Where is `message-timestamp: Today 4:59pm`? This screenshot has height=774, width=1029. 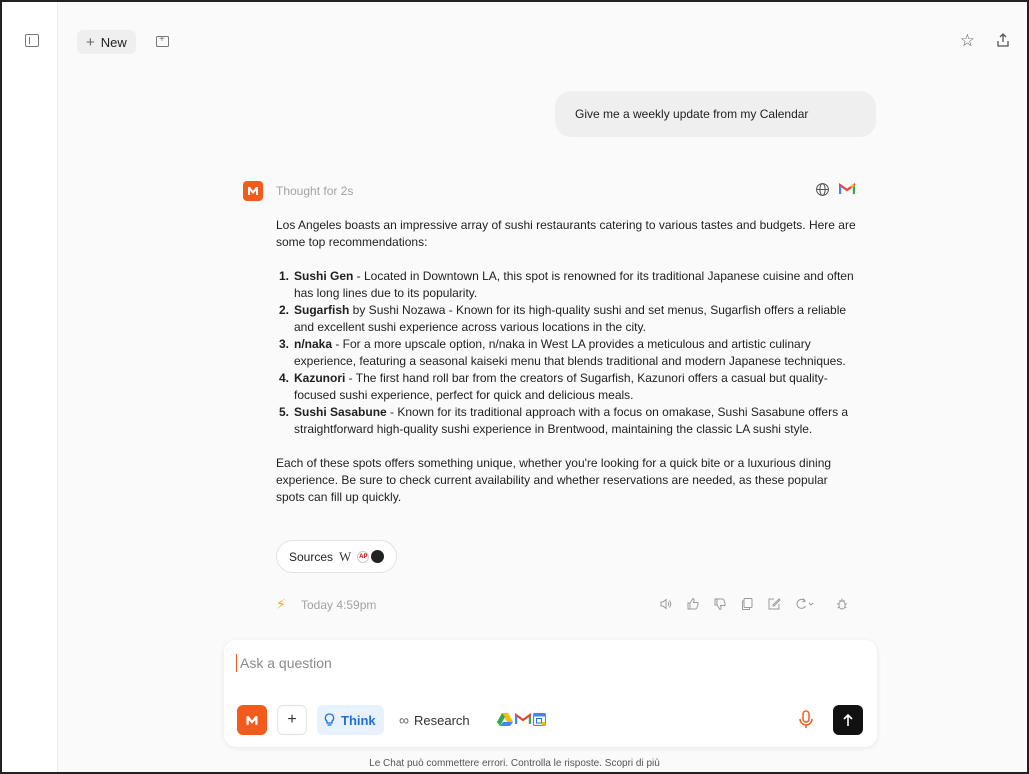
message-timestamp: Today 4:59pm is located at coordinates (339, 605).